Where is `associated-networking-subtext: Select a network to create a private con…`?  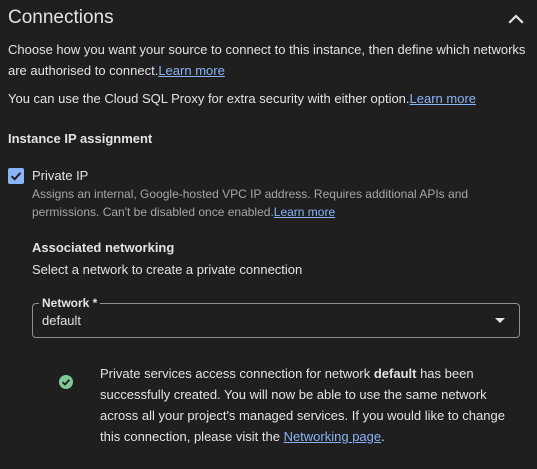 associated-networking-subtext: Select a network to create a private con… is located at coordinates (167, 269).